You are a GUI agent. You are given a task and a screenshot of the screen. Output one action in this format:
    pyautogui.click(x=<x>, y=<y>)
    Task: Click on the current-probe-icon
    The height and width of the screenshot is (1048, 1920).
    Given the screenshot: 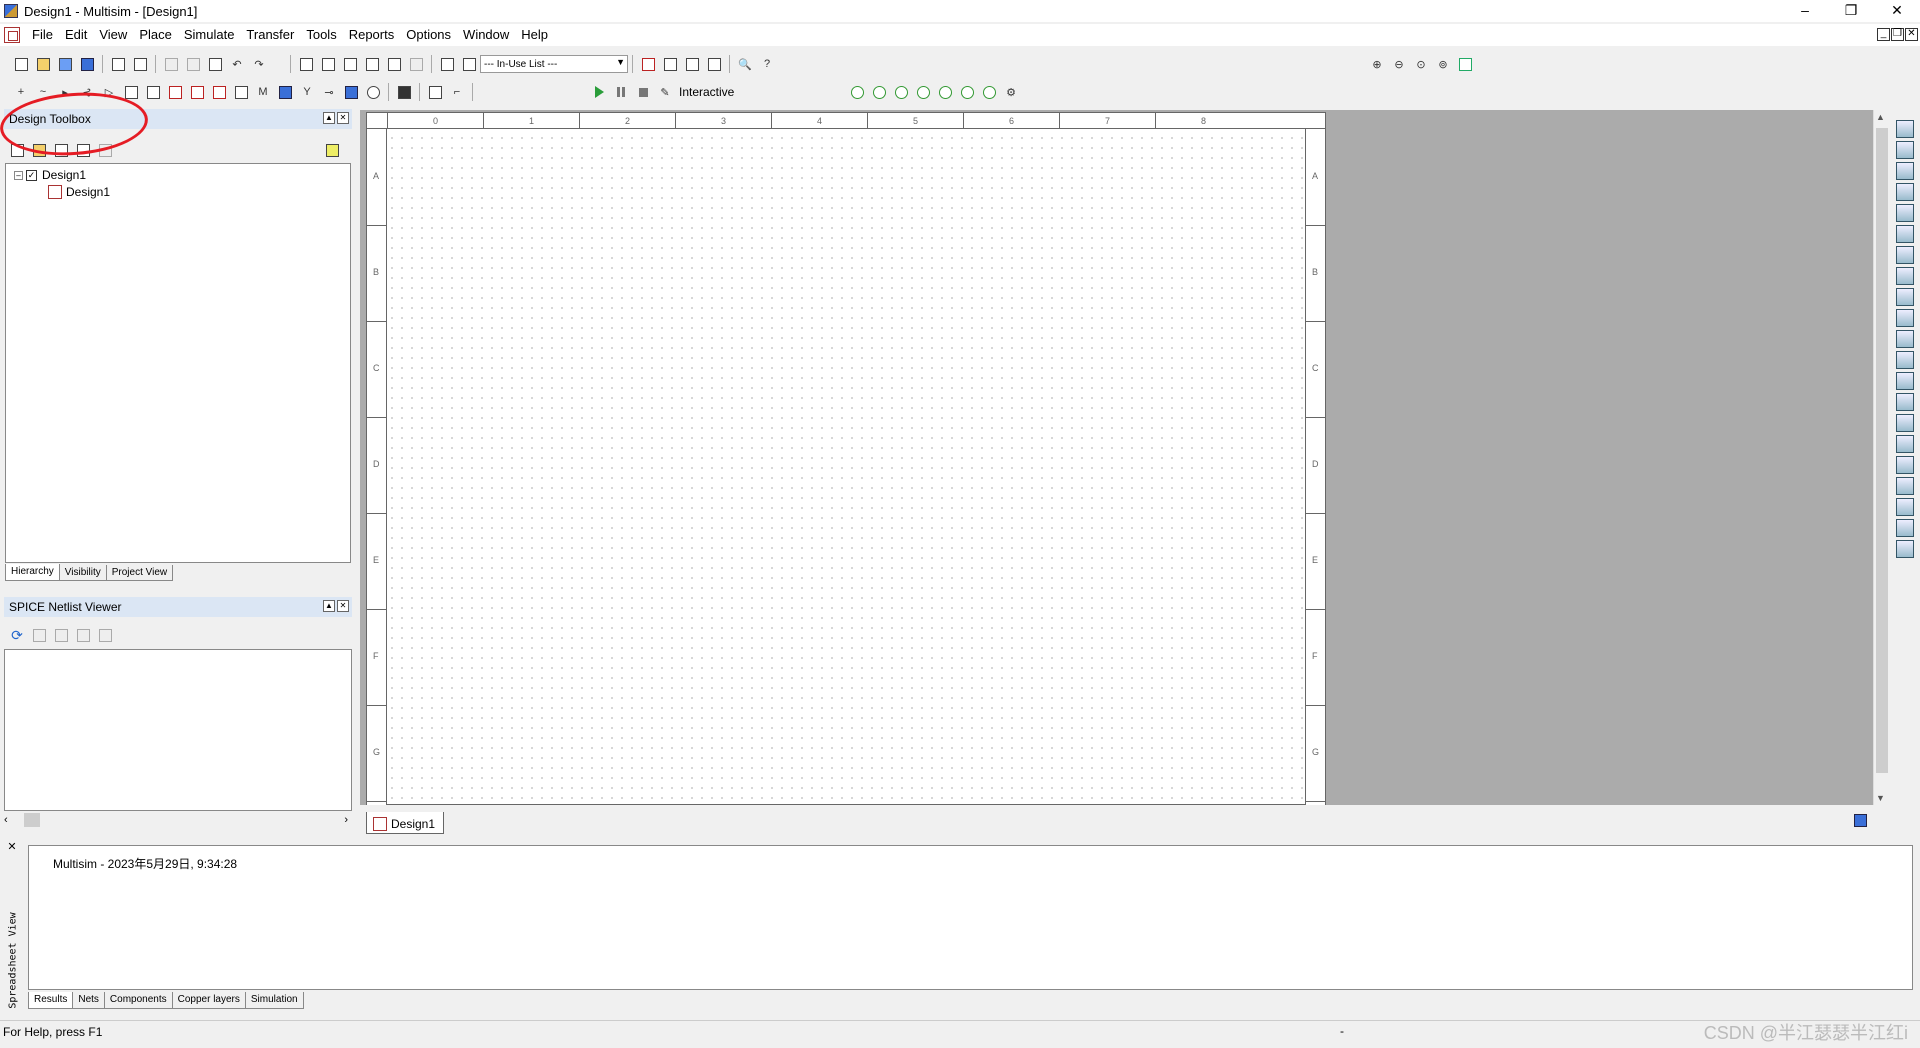 What is the action you would take?
    pyautogui.click(x=879, y=92)
    